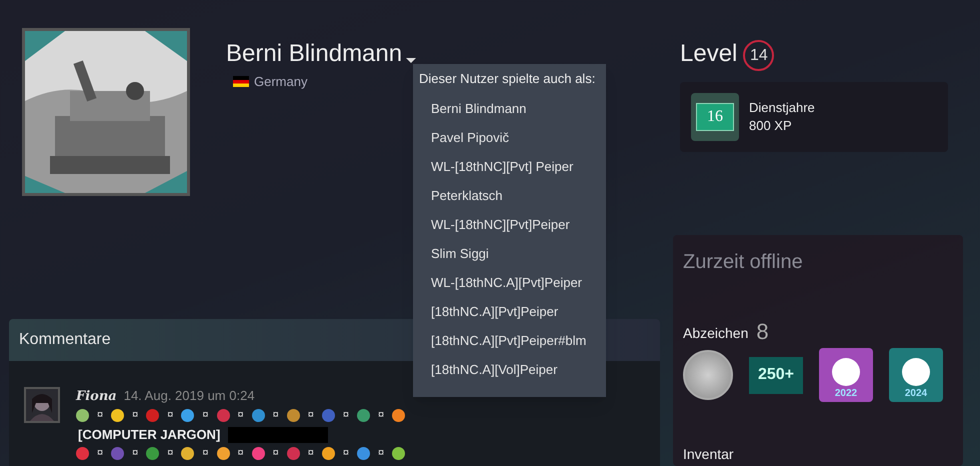 The height and width of the screenshot is (466, 980). Describe the element at coordinates (776, 375) in the screenshot. I see `badge-tile: 250+` at that location.